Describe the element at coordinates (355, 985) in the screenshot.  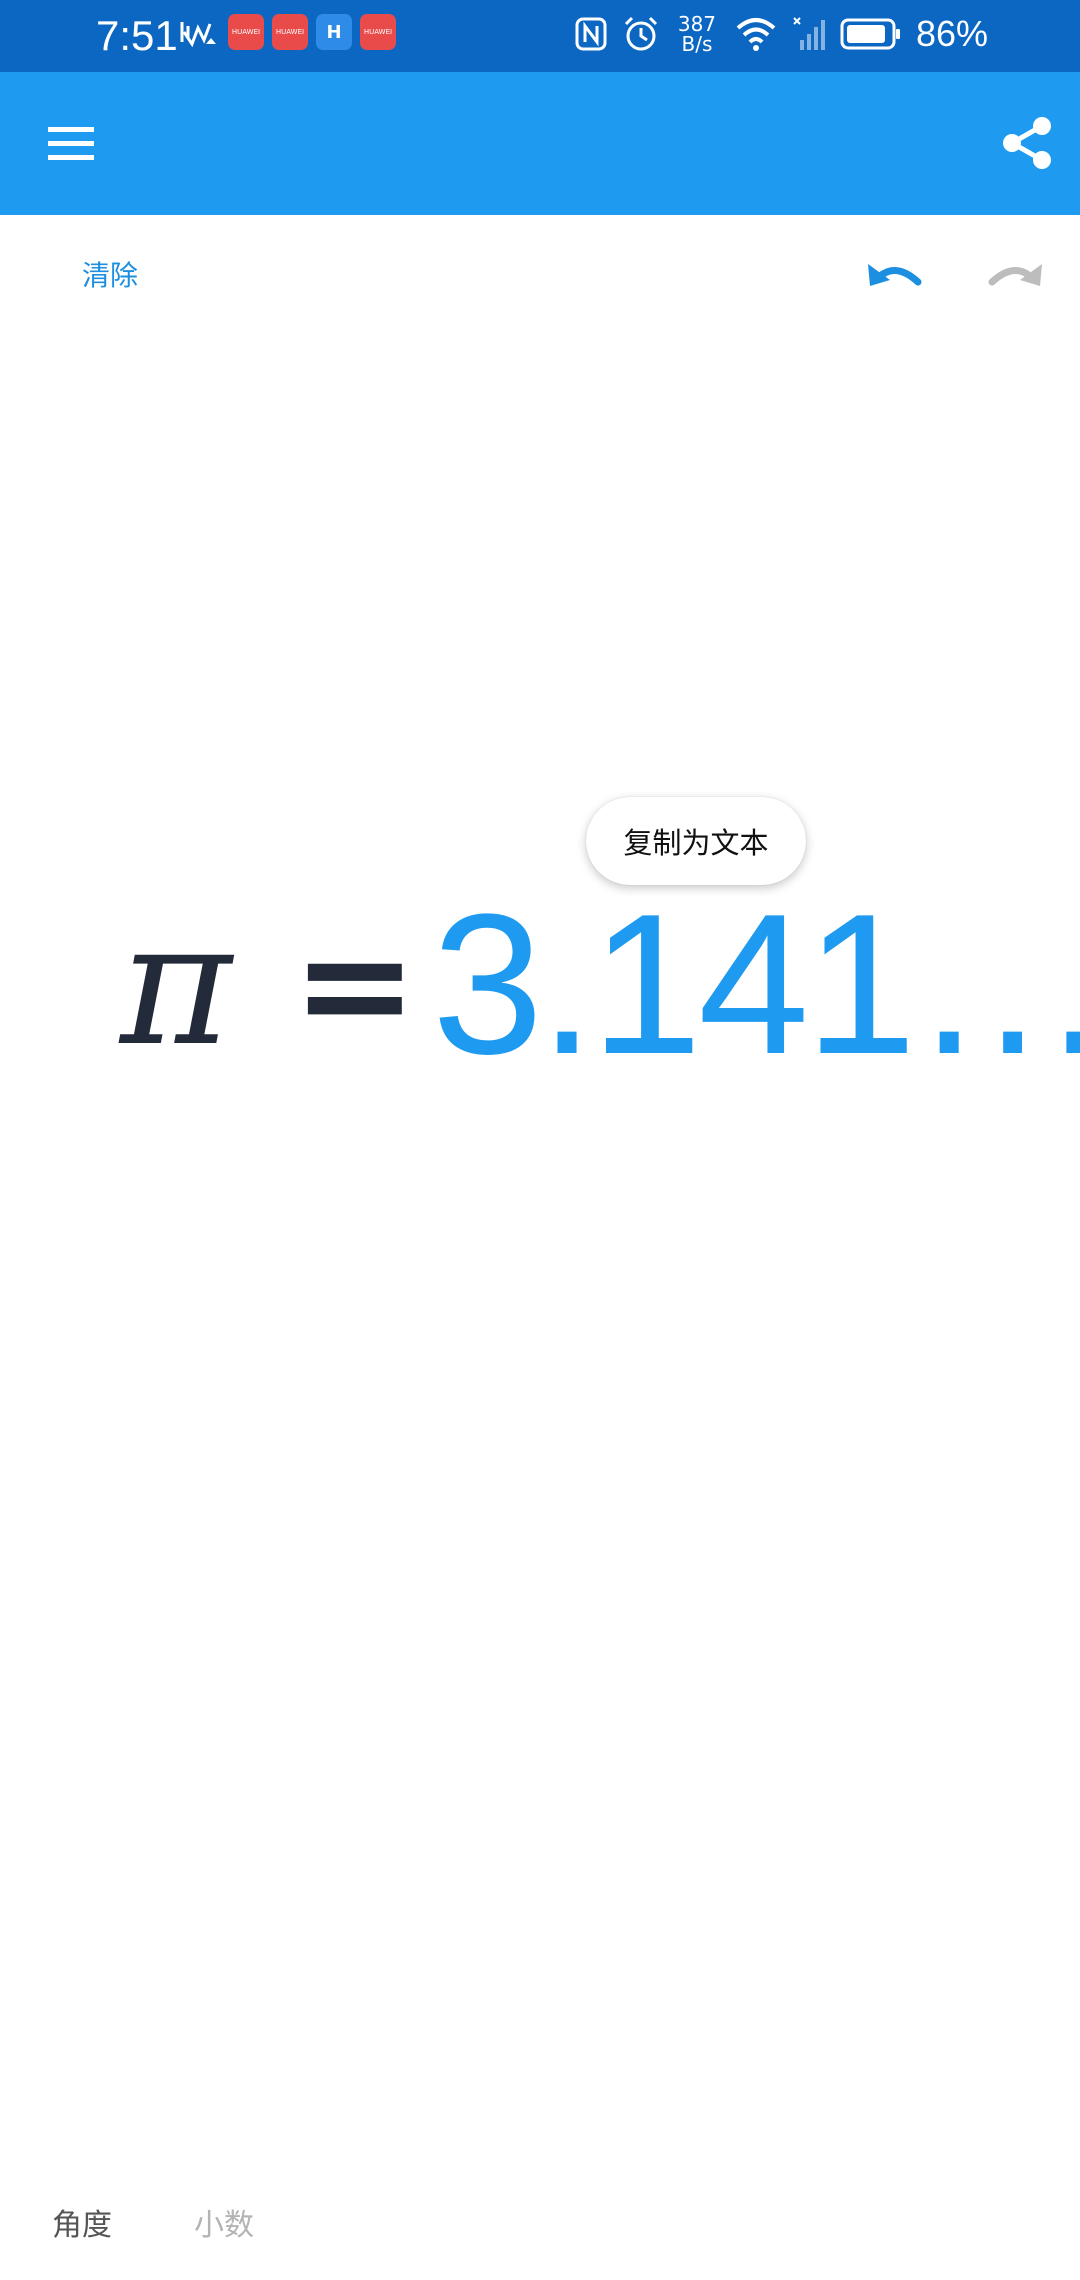
I see `equals-sign: =` at that location.